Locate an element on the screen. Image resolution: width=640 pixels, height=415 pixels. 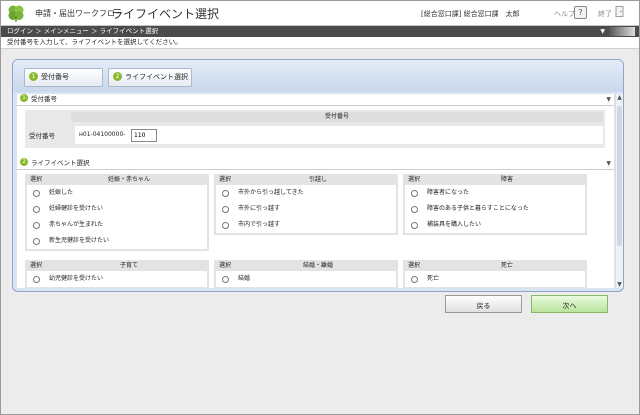
category-options: 死亡 is located at coordinates (495, 279).